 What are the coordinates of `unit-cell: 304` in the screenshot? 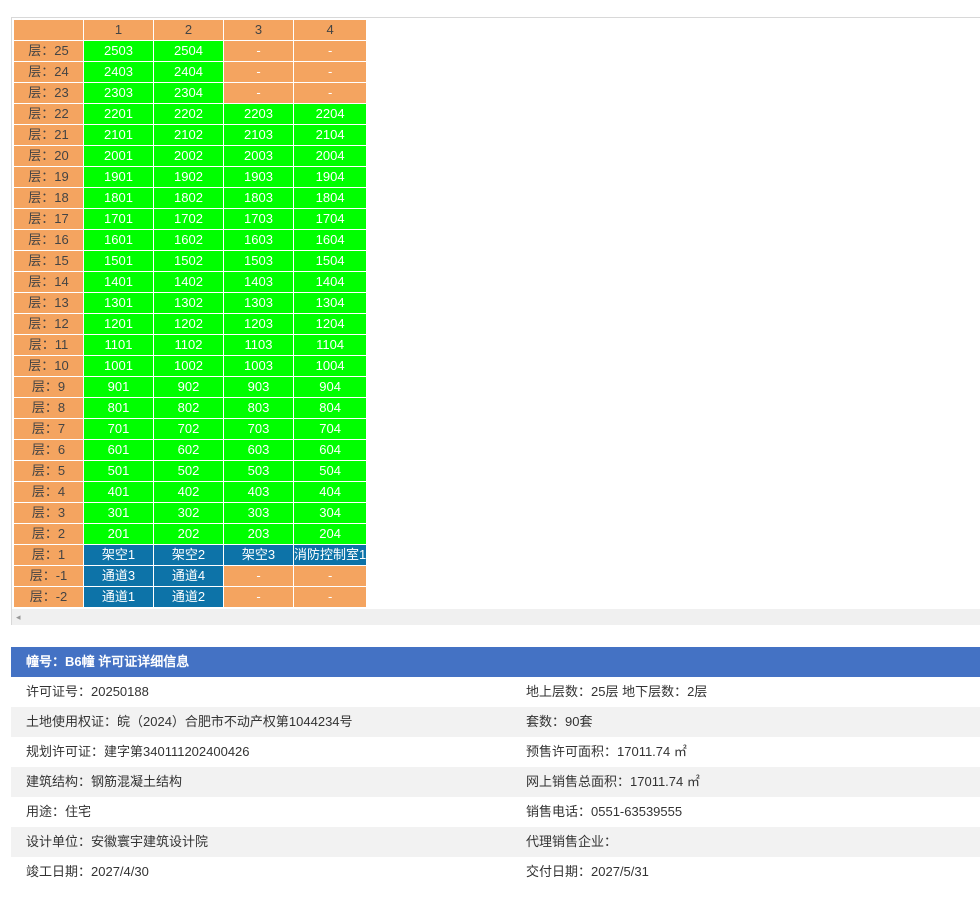 It's located at (330, 513).